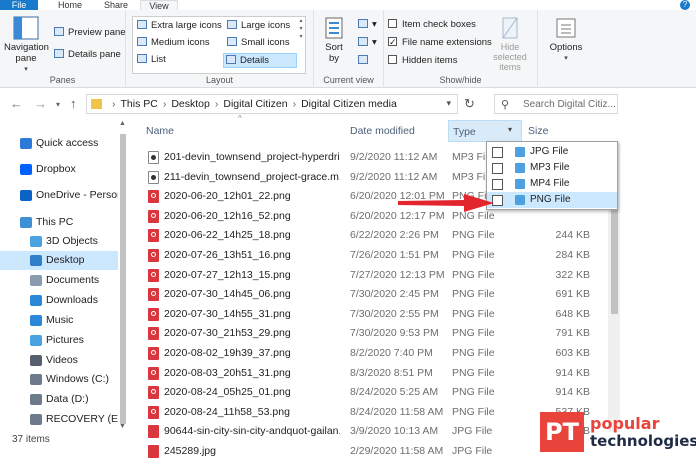  Describe the element at coordinates (440, 42) in the screenshot. I see `file-name-extensions-toggle: File name extensions` at that location.